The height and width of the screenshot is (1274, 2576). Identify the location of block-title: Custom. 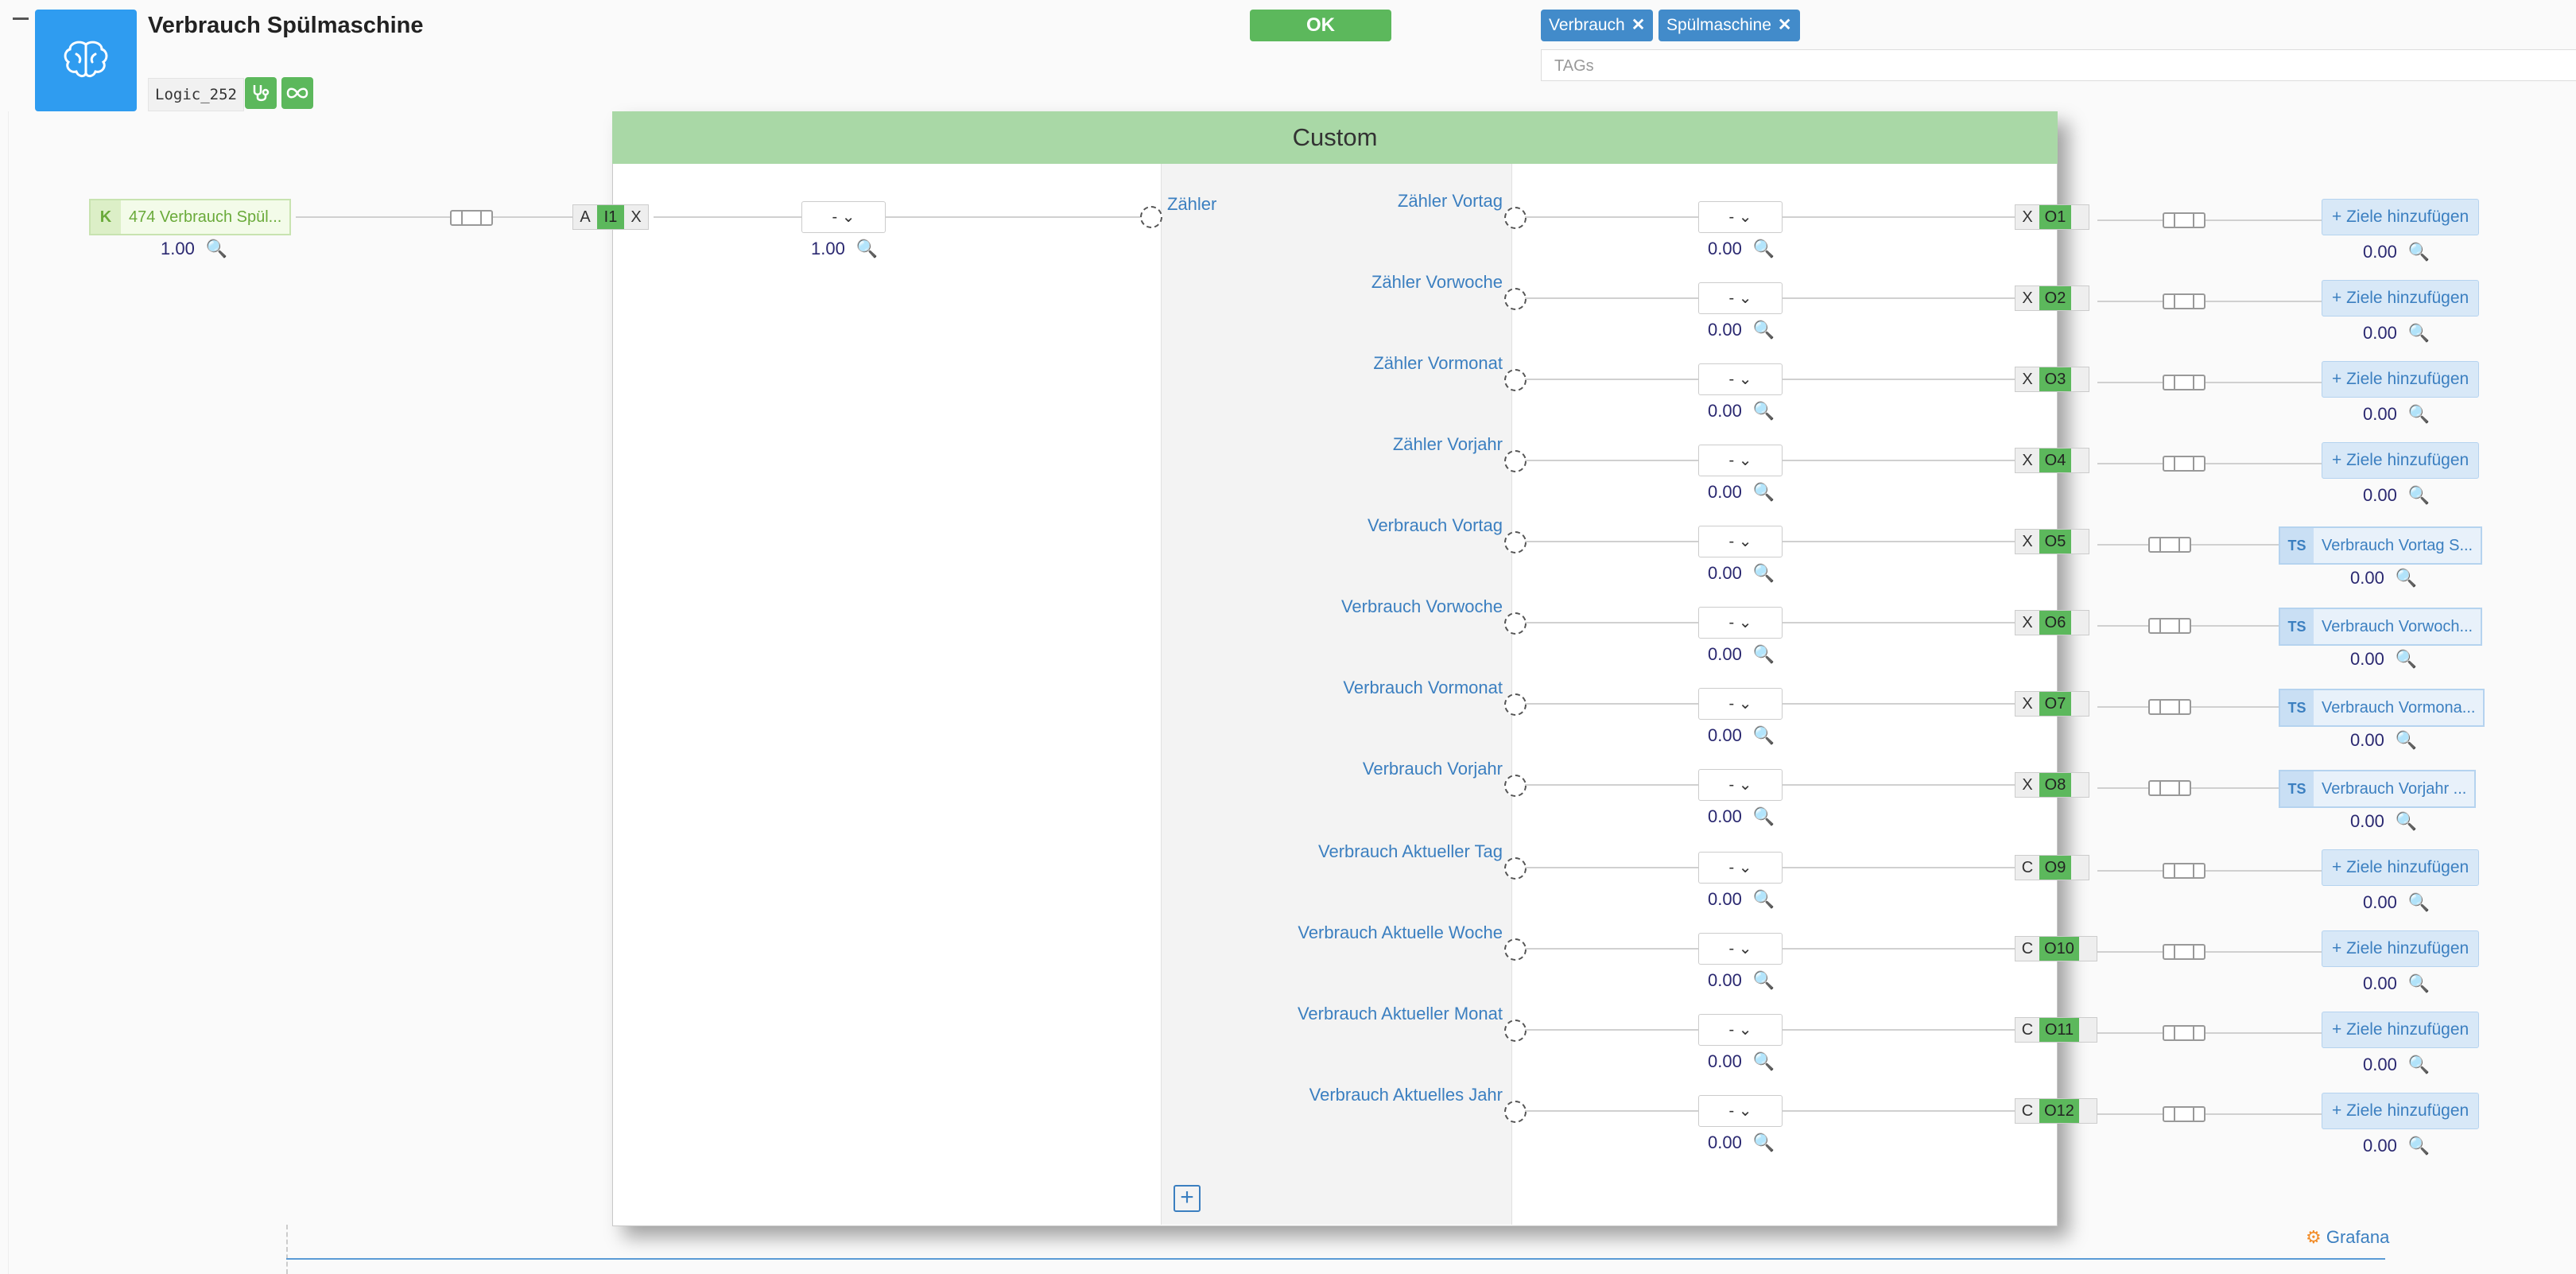
(1335, 137).